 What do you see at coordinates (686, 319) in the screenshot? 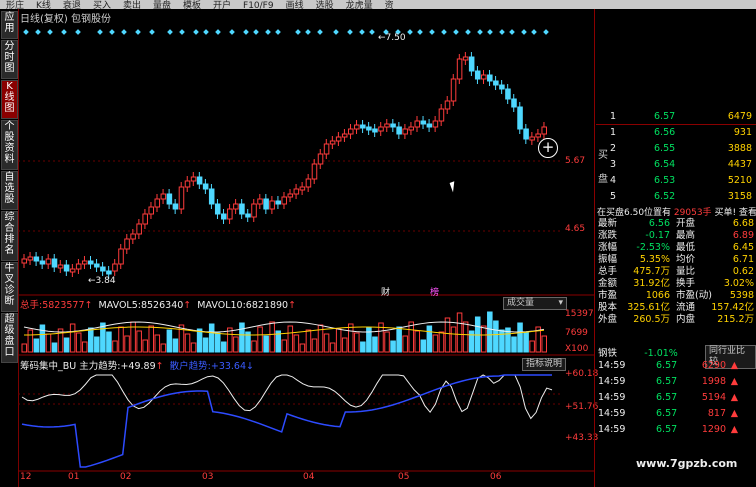
I see `quote-key2-8: 内盘` at bounding box center [686, 319].